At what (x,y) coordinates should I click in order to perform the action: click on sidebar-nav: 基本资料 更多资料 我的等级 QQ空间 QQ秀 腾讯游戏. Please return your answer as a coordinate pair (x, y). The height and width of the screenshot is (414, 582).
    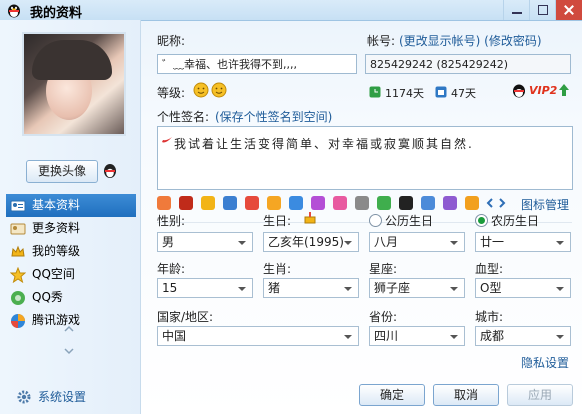
    Looking at the image, I should click on (71, 263).